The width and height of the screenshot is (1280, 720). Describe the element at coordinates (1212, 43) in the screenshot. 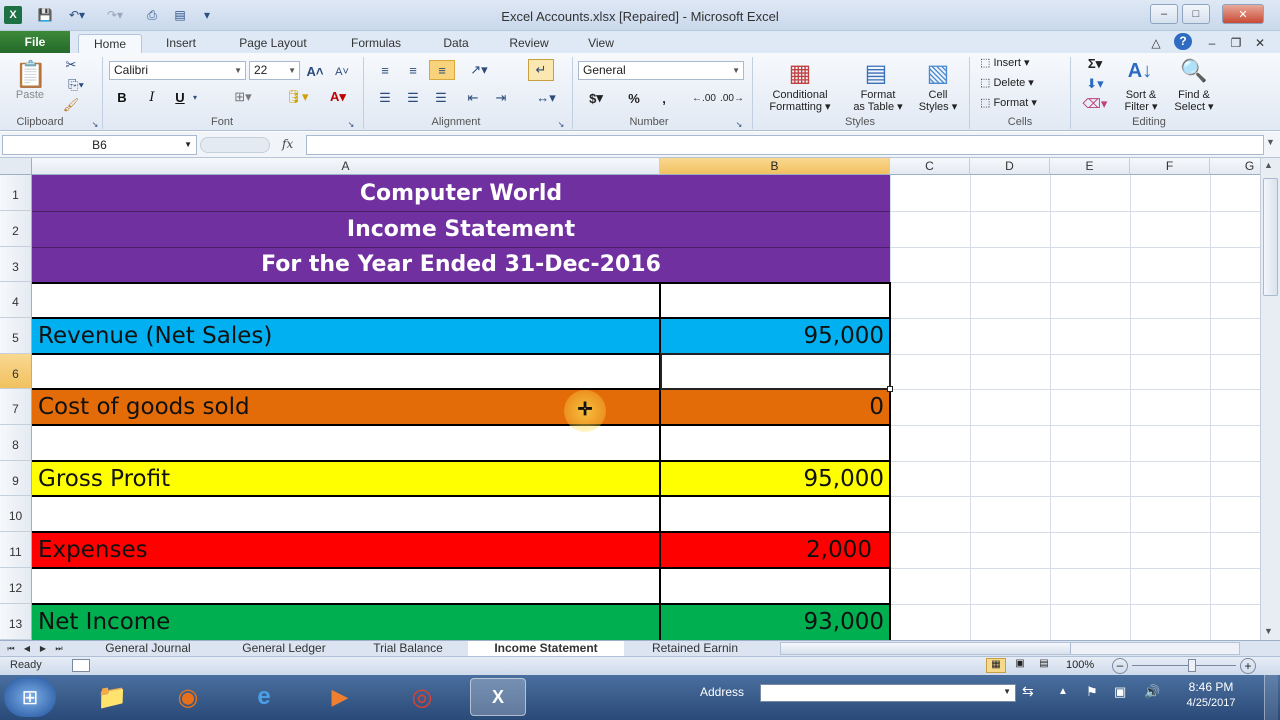

I see `doc-minimize-icon: –` at that location.